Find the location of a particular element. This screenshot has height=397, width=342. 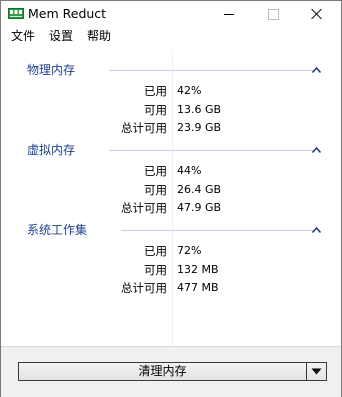

row-value: 132 MB is located at coordinates (198, 269).